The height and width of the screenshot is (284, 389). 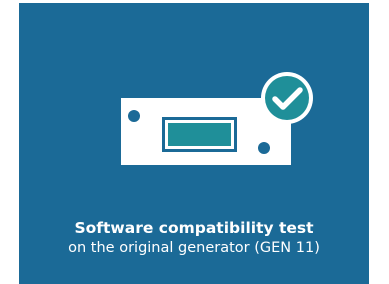 What do you see at coordinates (287, 98) in the screenshot?
I see `checkmark-badge-icon` at bounding box center [287, 98].